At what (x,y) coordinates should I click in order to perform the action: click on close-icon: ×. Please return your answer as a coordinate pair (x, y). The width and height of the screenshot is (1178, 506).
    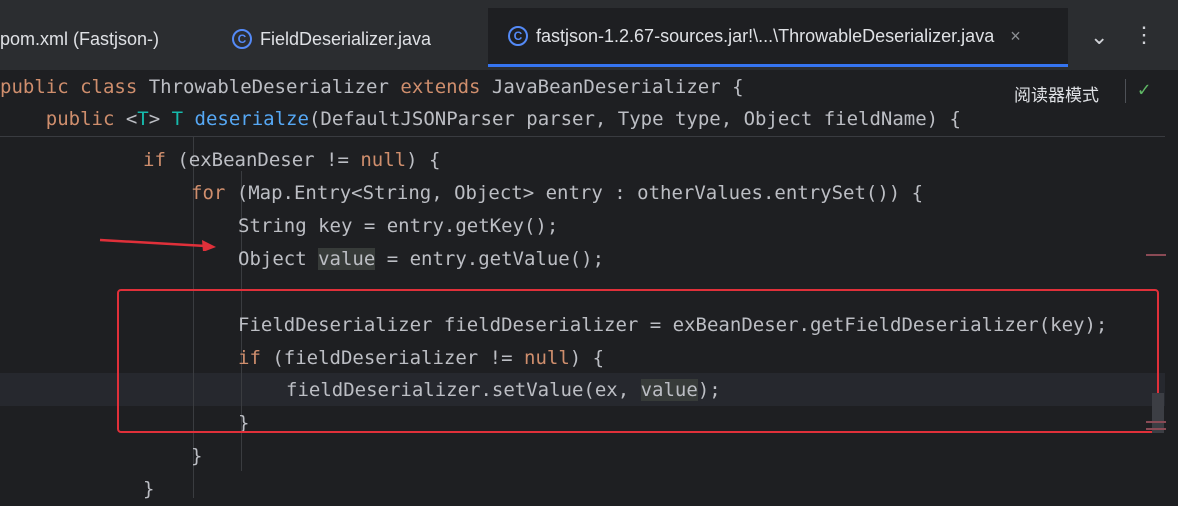
    Looking at the image, I should click on (1015, 36).